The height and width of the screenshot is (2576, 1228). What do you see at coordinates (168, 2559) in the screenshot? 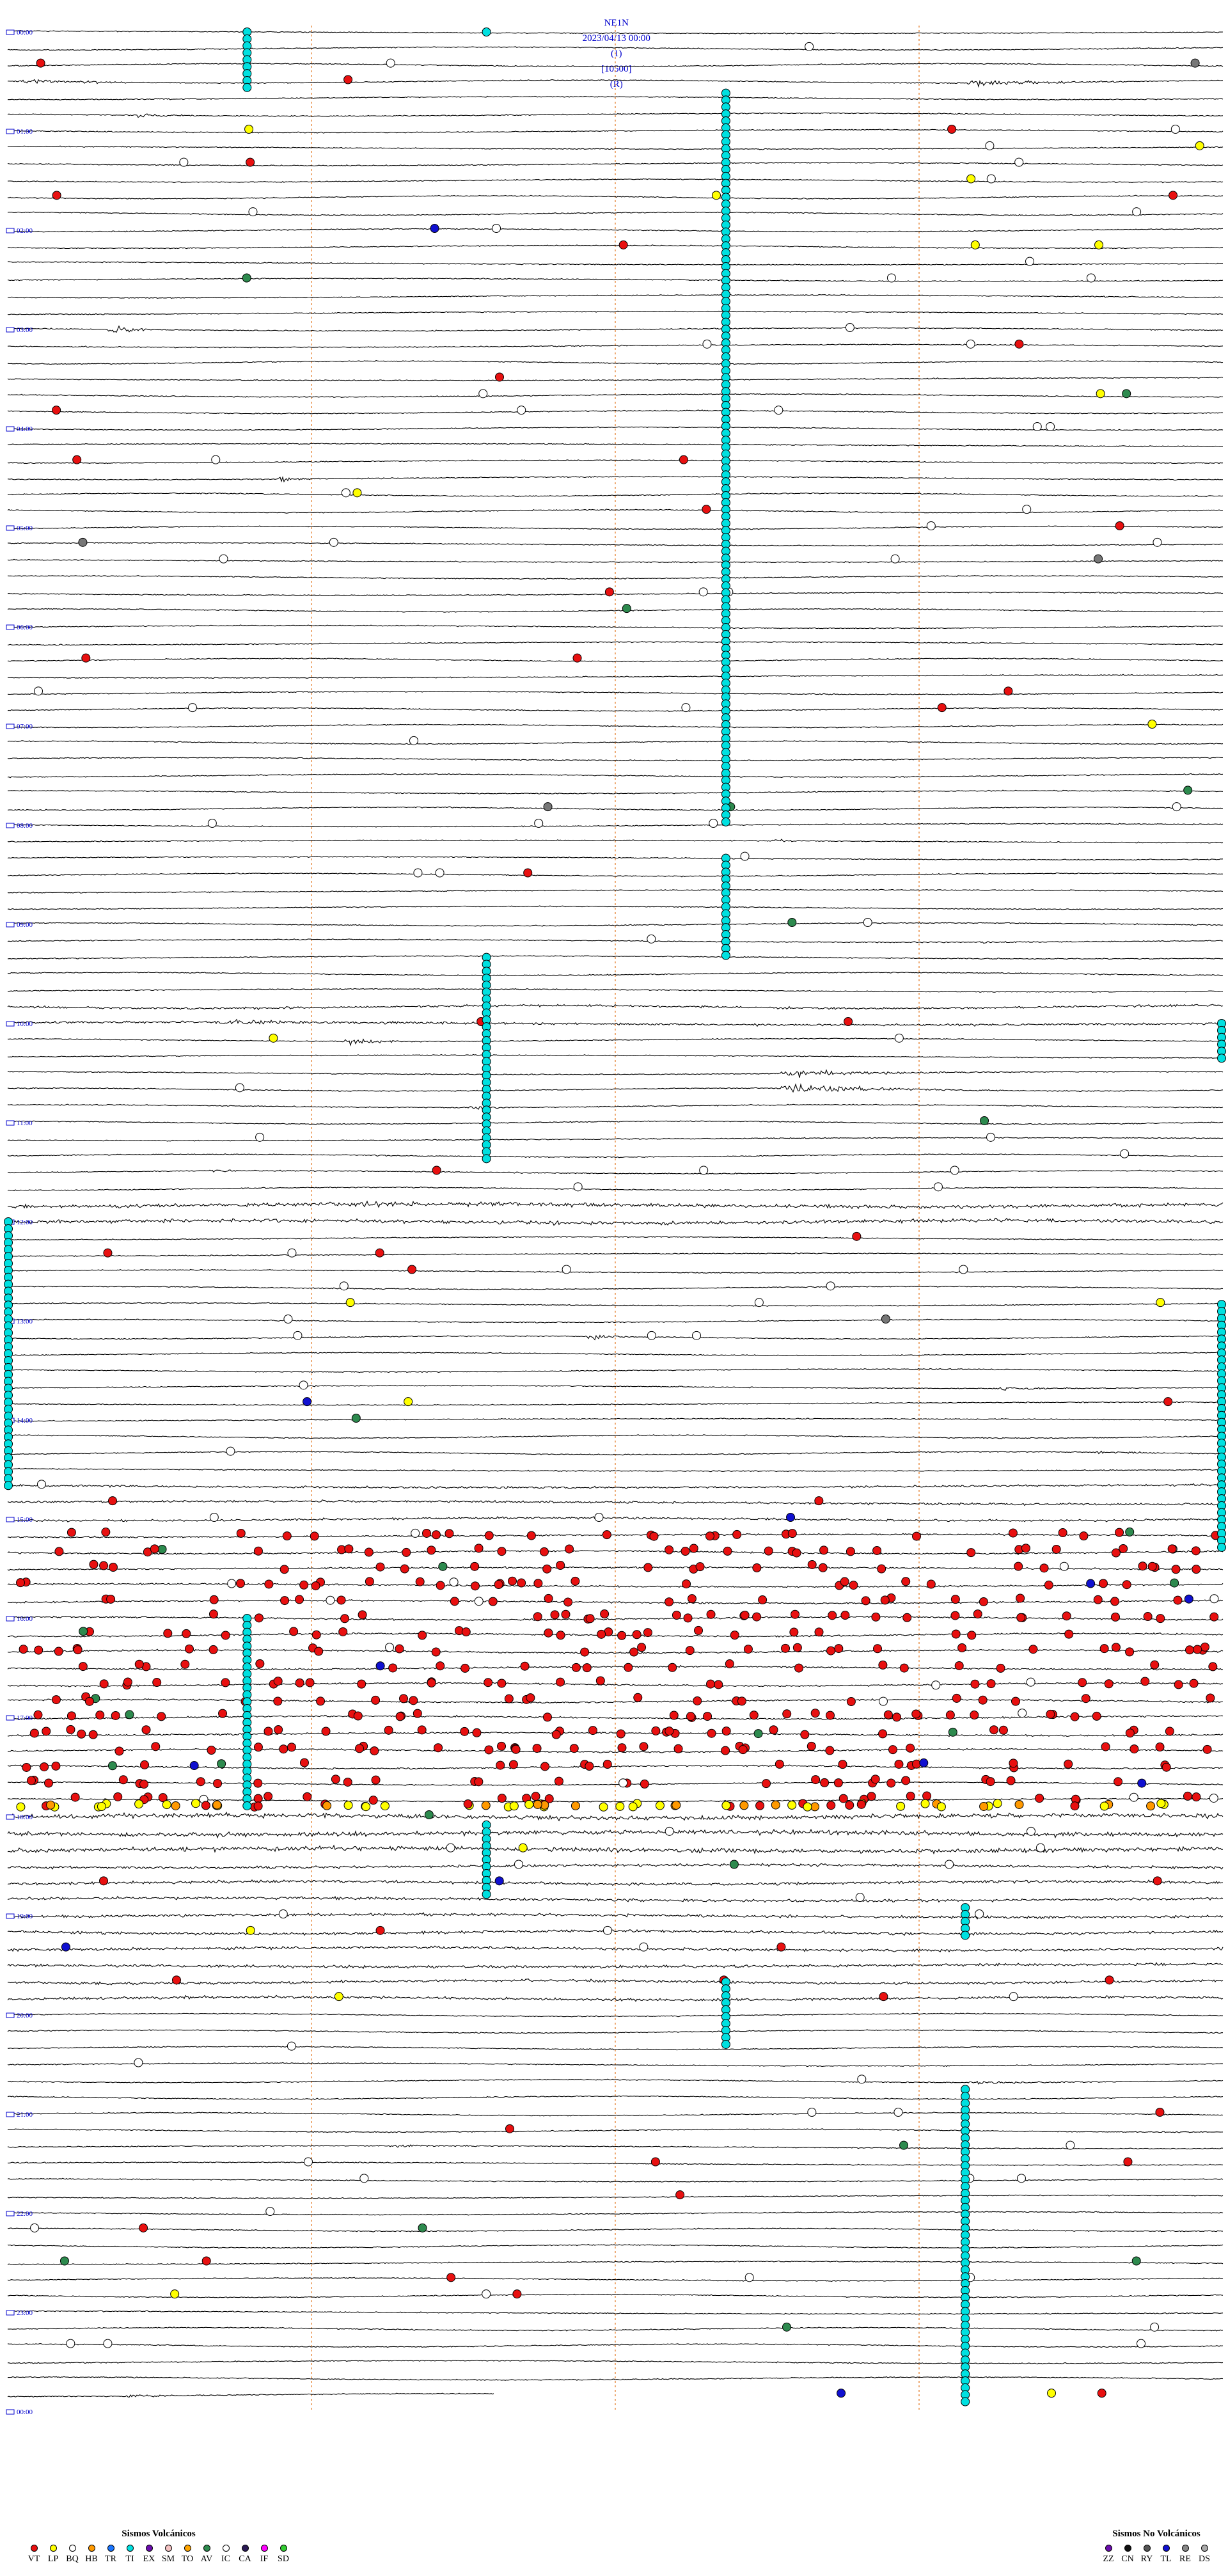
I see `legend-volcanic-code-sm: SM` at bounding box center [168, 2559].